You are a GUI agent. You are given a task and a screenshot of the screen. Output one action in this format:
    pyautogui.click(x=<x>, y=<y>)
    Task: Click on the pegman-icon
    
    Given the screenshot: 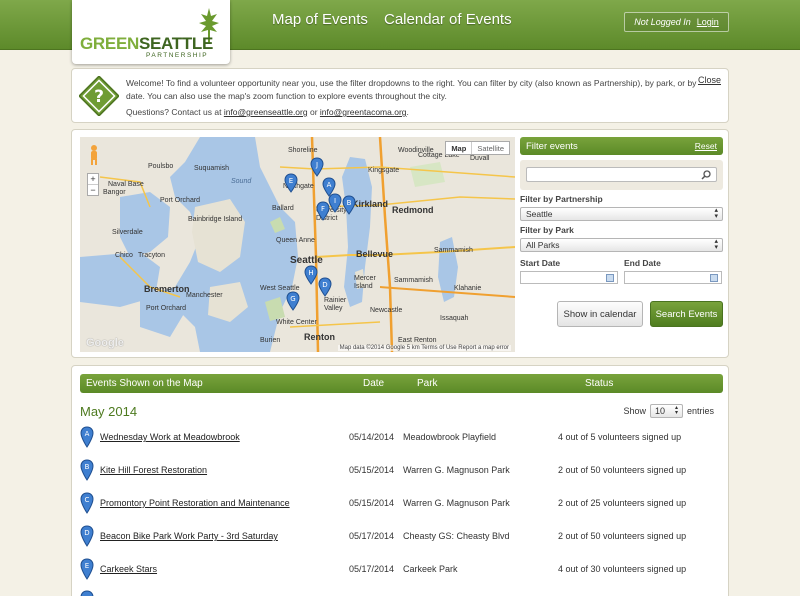 What is the action you would take?
    pyautogui.click(x=94, y=155)
    